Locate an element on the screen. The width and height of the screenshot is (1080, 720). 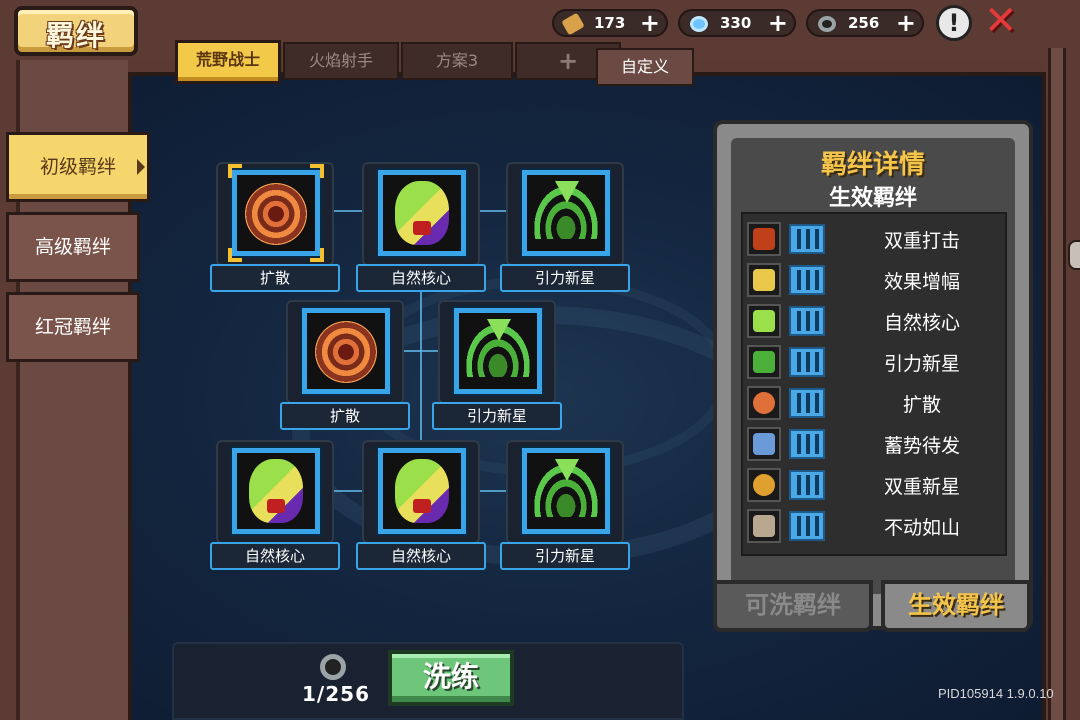
currency-gold: 173 + is located at coordinates (610, 23).